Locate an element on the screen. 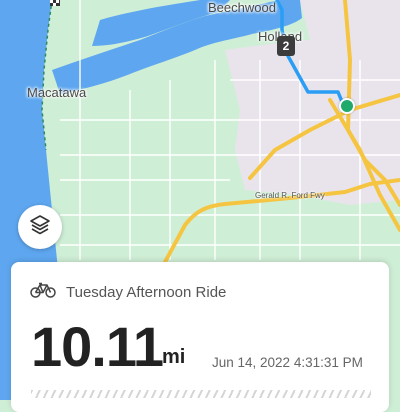  distance-value: 10.11 is located at coordinates (97, 346).